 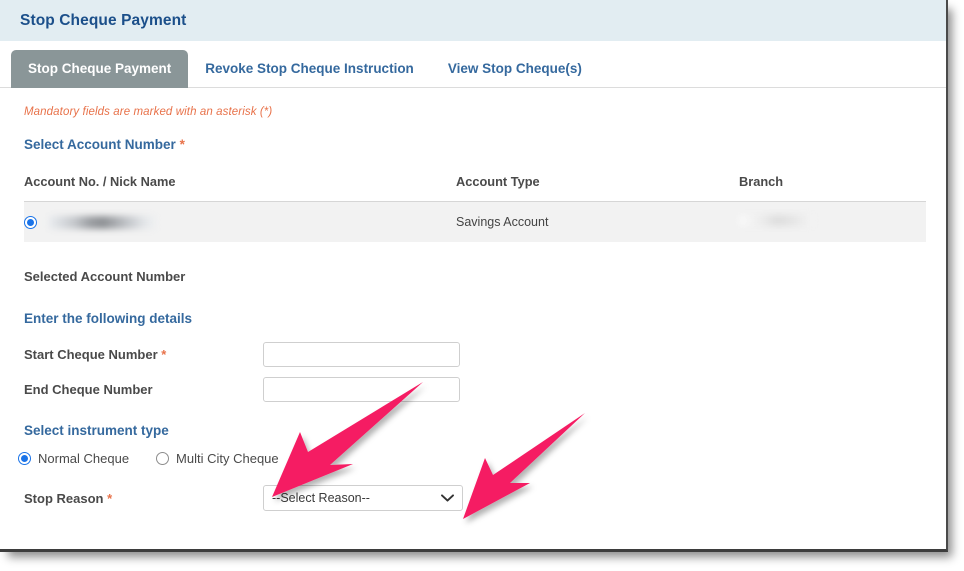 What do you see at coordinates (473, 498) in the screenshot?
I see `stop-reason-row: Stop Reason * --Select Reason--` at bounding box center [473, 498].